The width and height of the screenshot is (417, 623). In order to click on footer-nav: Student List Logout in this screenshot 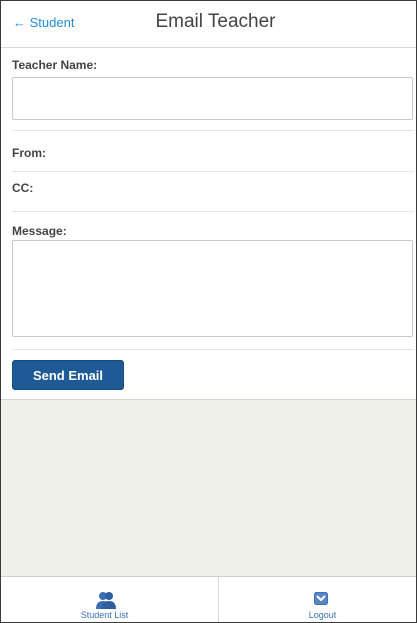, I will do `click(208, 599)`.